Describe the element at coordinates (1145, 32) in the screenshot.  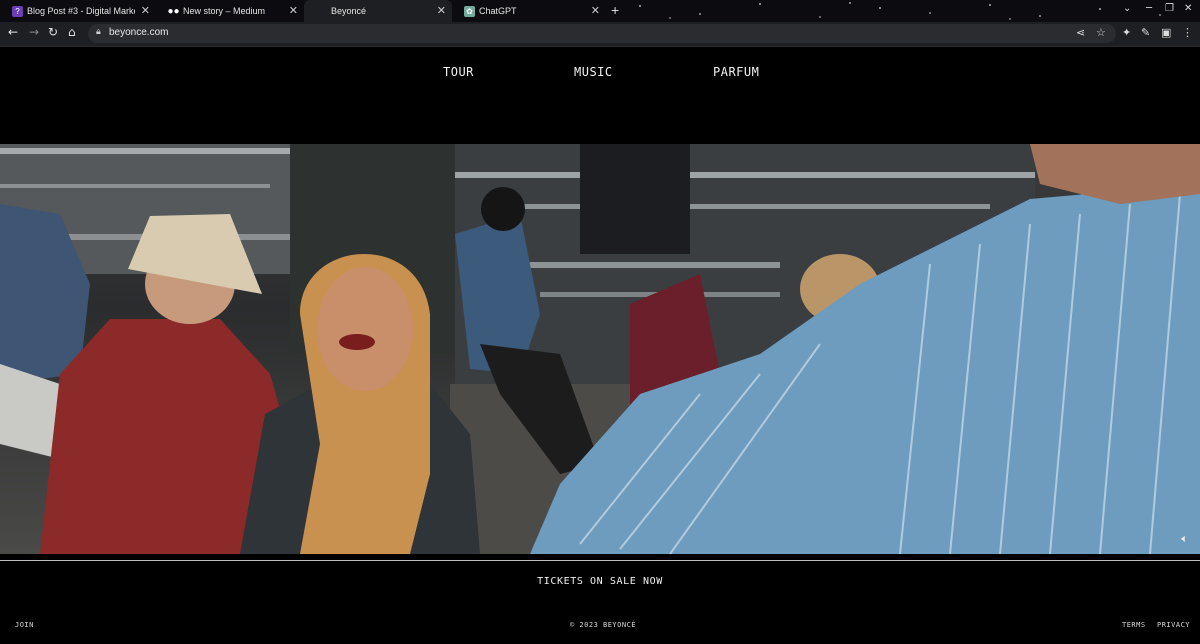
I see `profile-extension-icon: ✎` at that location.